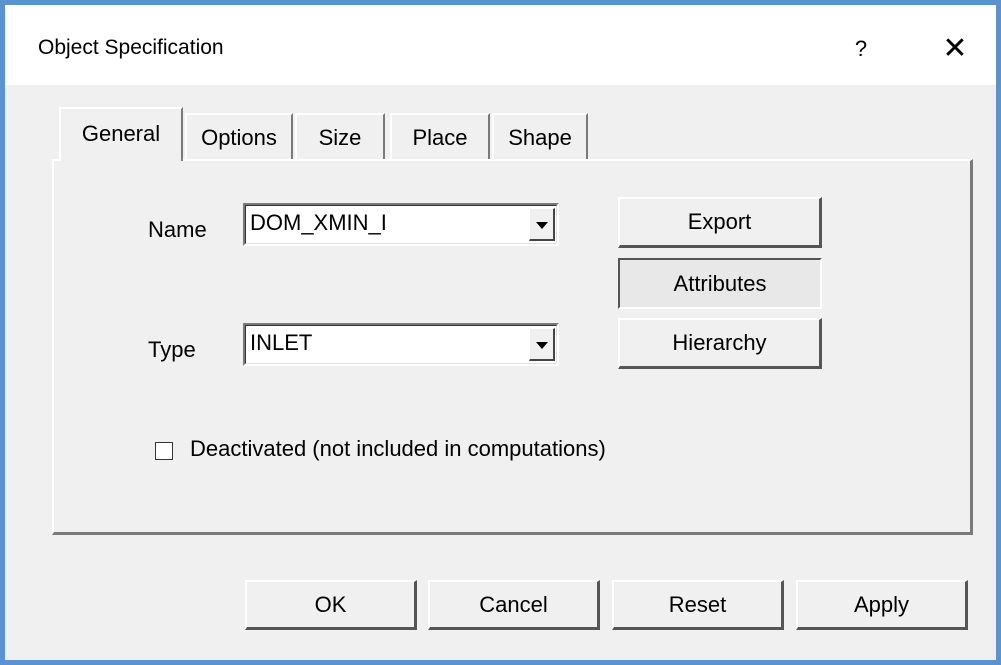 Image resolution: width=1001 pixels, height=665 pixels. What do you see at coordinates (121, 134) in the screenshot?
I see `tab-general: General` at bounding box center [121, 134].